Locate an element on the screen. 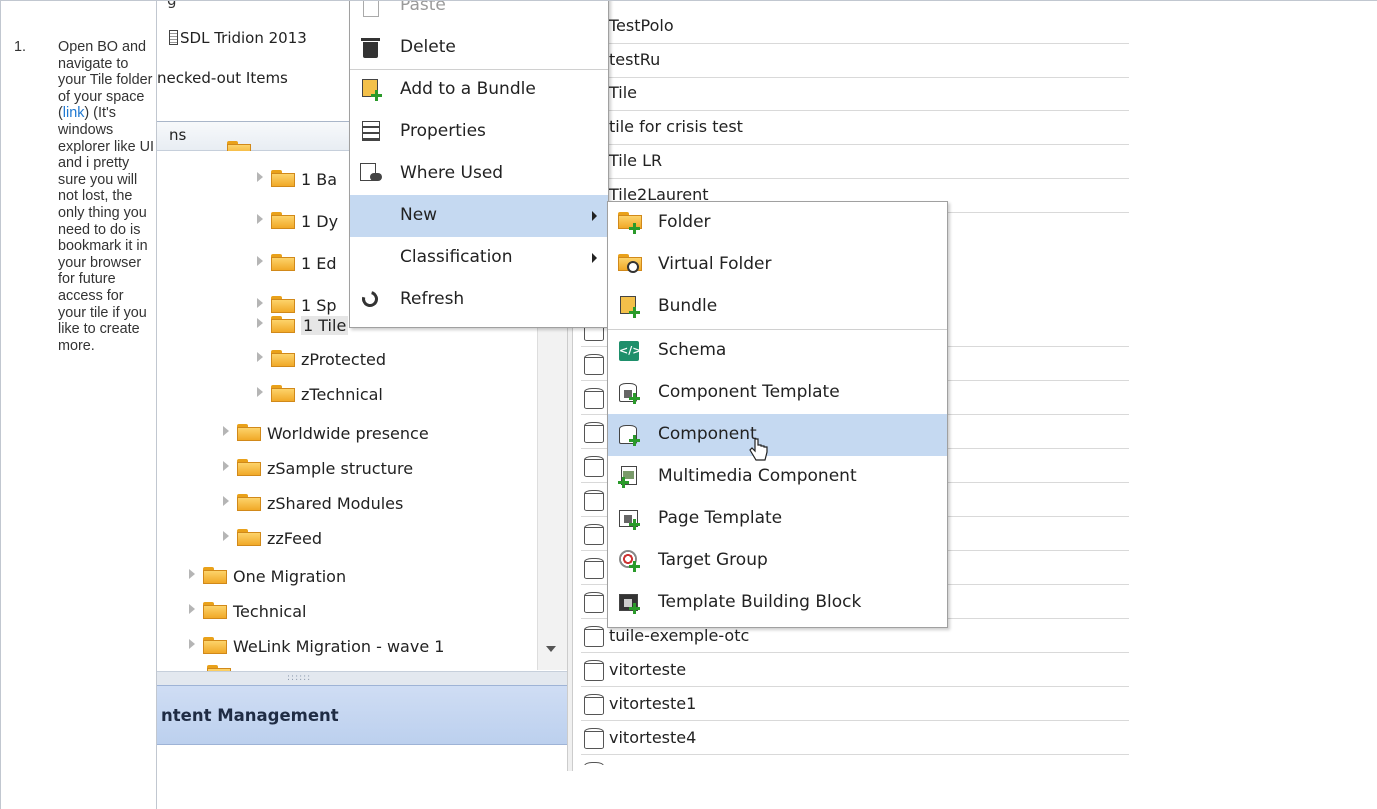 This screenshot has width=1377, height=809. tree-item-label: zProtected is located at coordinates (343, 359).